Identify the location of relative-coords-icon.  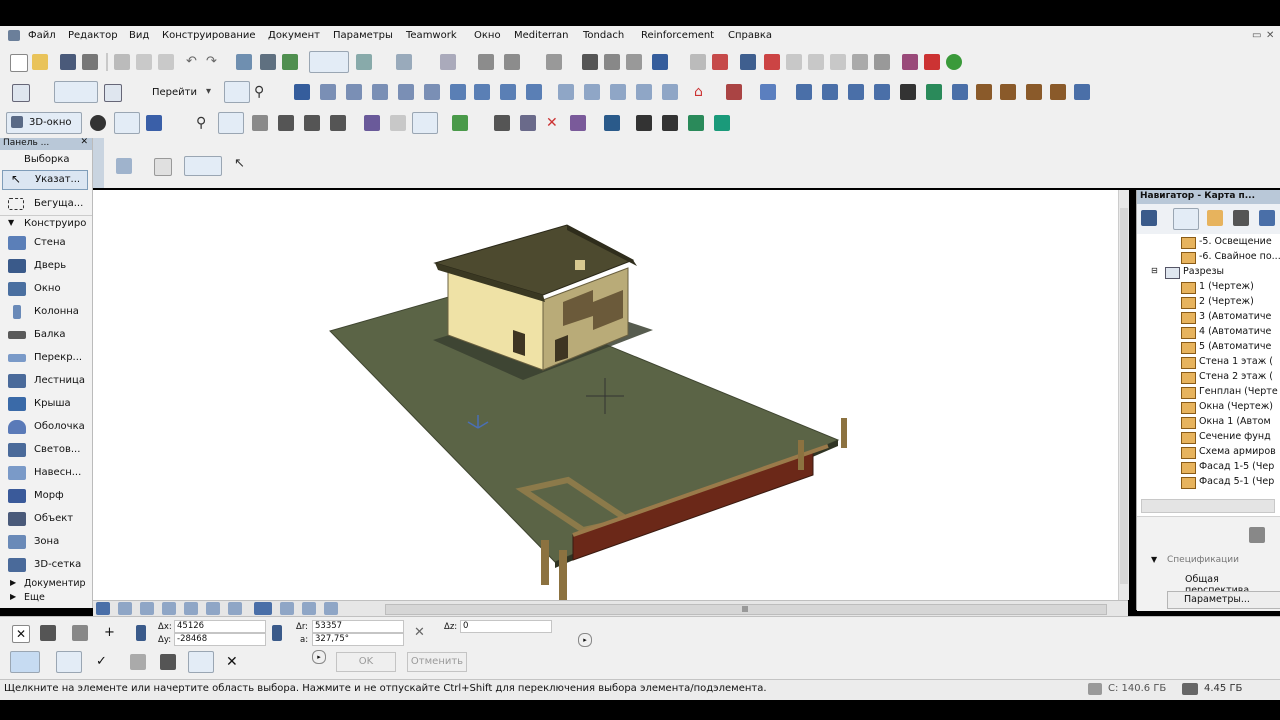
(48, 633).